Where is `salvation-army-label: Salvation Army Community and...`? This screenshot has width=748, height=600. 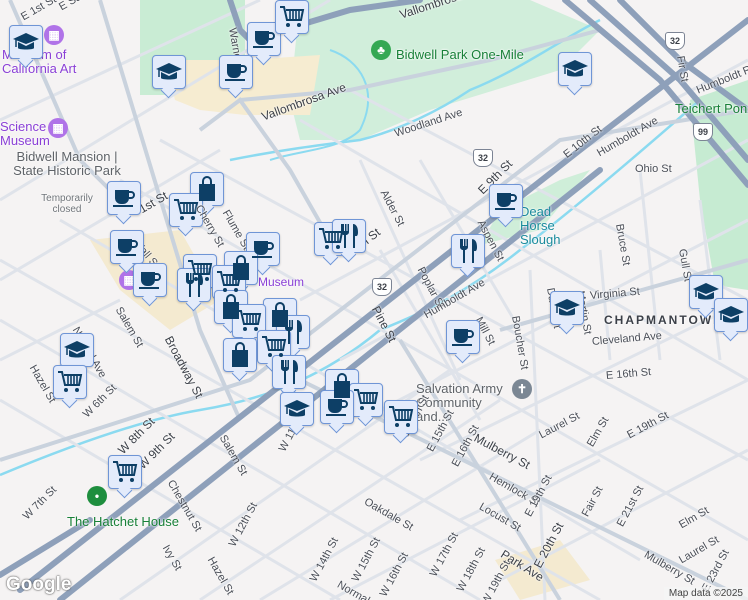
salvation-army-label: Salvation Army Community and... is located at coordinates (459, 402).